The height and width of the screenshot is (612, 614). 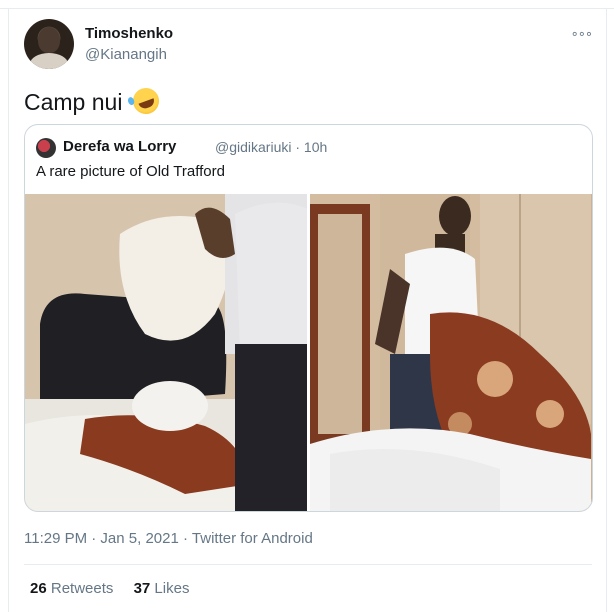 What do you see at coordinates (252, 538) in the screenshot?
I see `tweet-source: Twitter for Android` at bounding box center [252, 538].